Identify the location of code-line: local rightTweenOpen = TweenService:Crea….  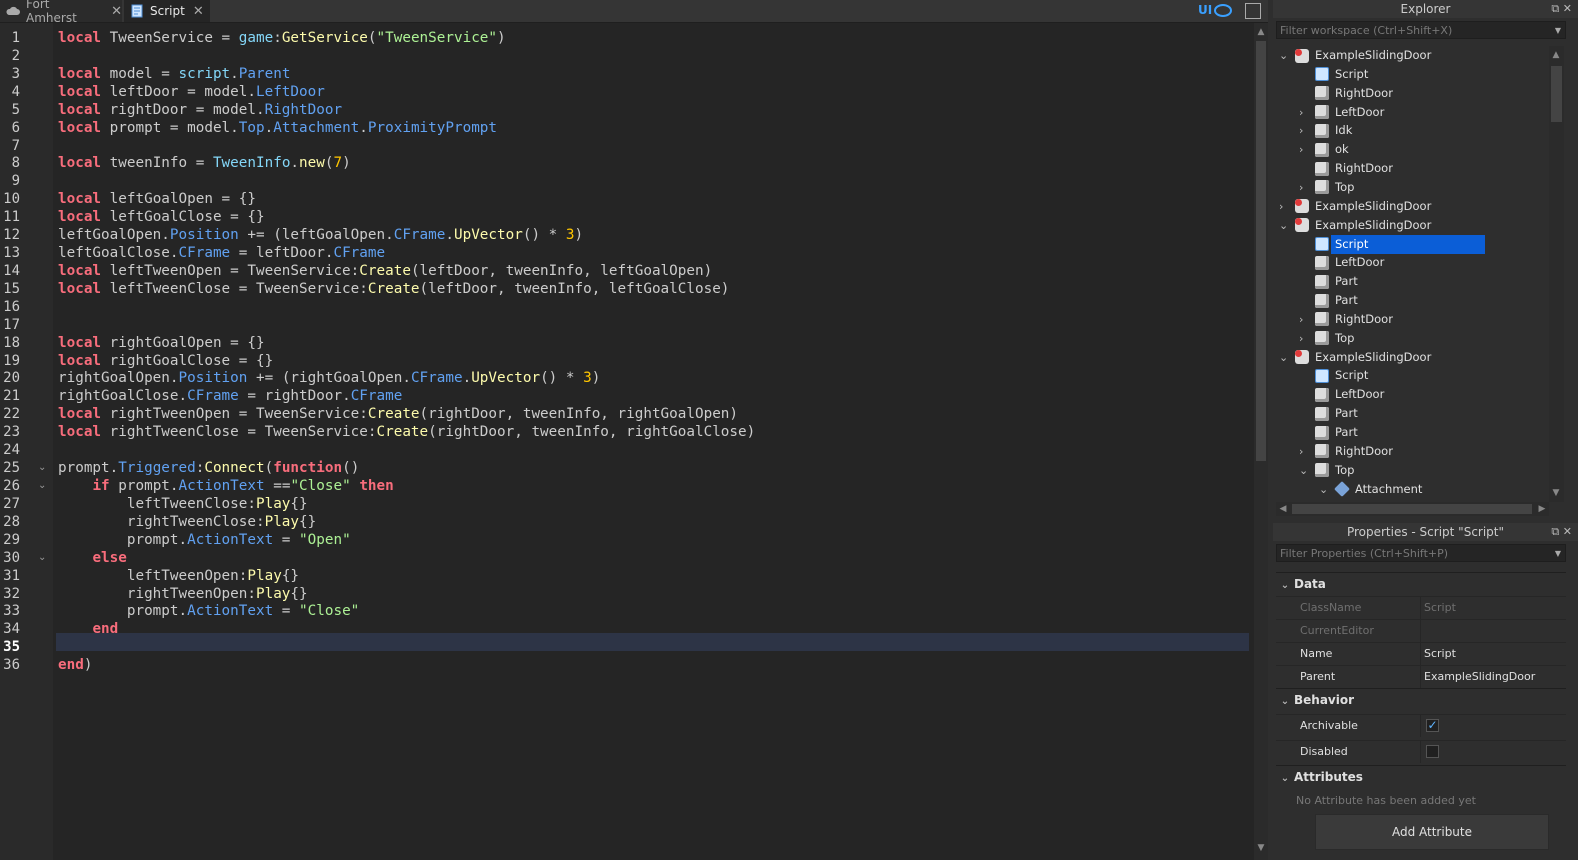
(398, 414).